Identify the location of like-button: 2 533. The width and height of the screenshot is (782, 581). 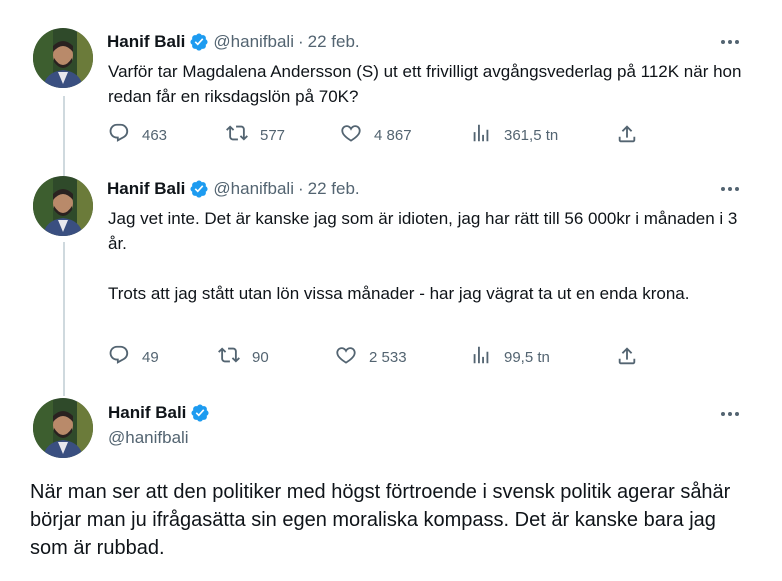
(371, 357).